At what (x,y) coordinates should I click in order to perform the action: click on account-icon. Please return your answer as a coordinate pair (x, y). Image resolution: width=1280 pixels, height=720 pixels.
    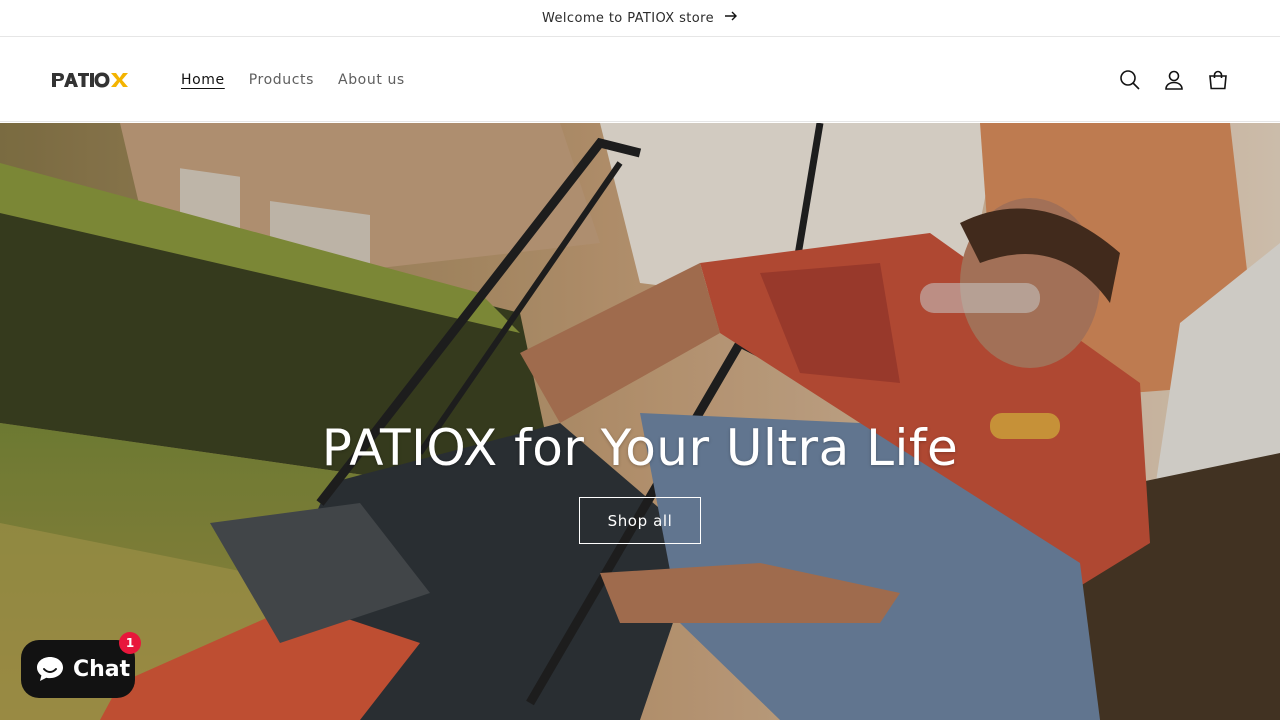
    Looking at the image, I should click on (1174, 80).